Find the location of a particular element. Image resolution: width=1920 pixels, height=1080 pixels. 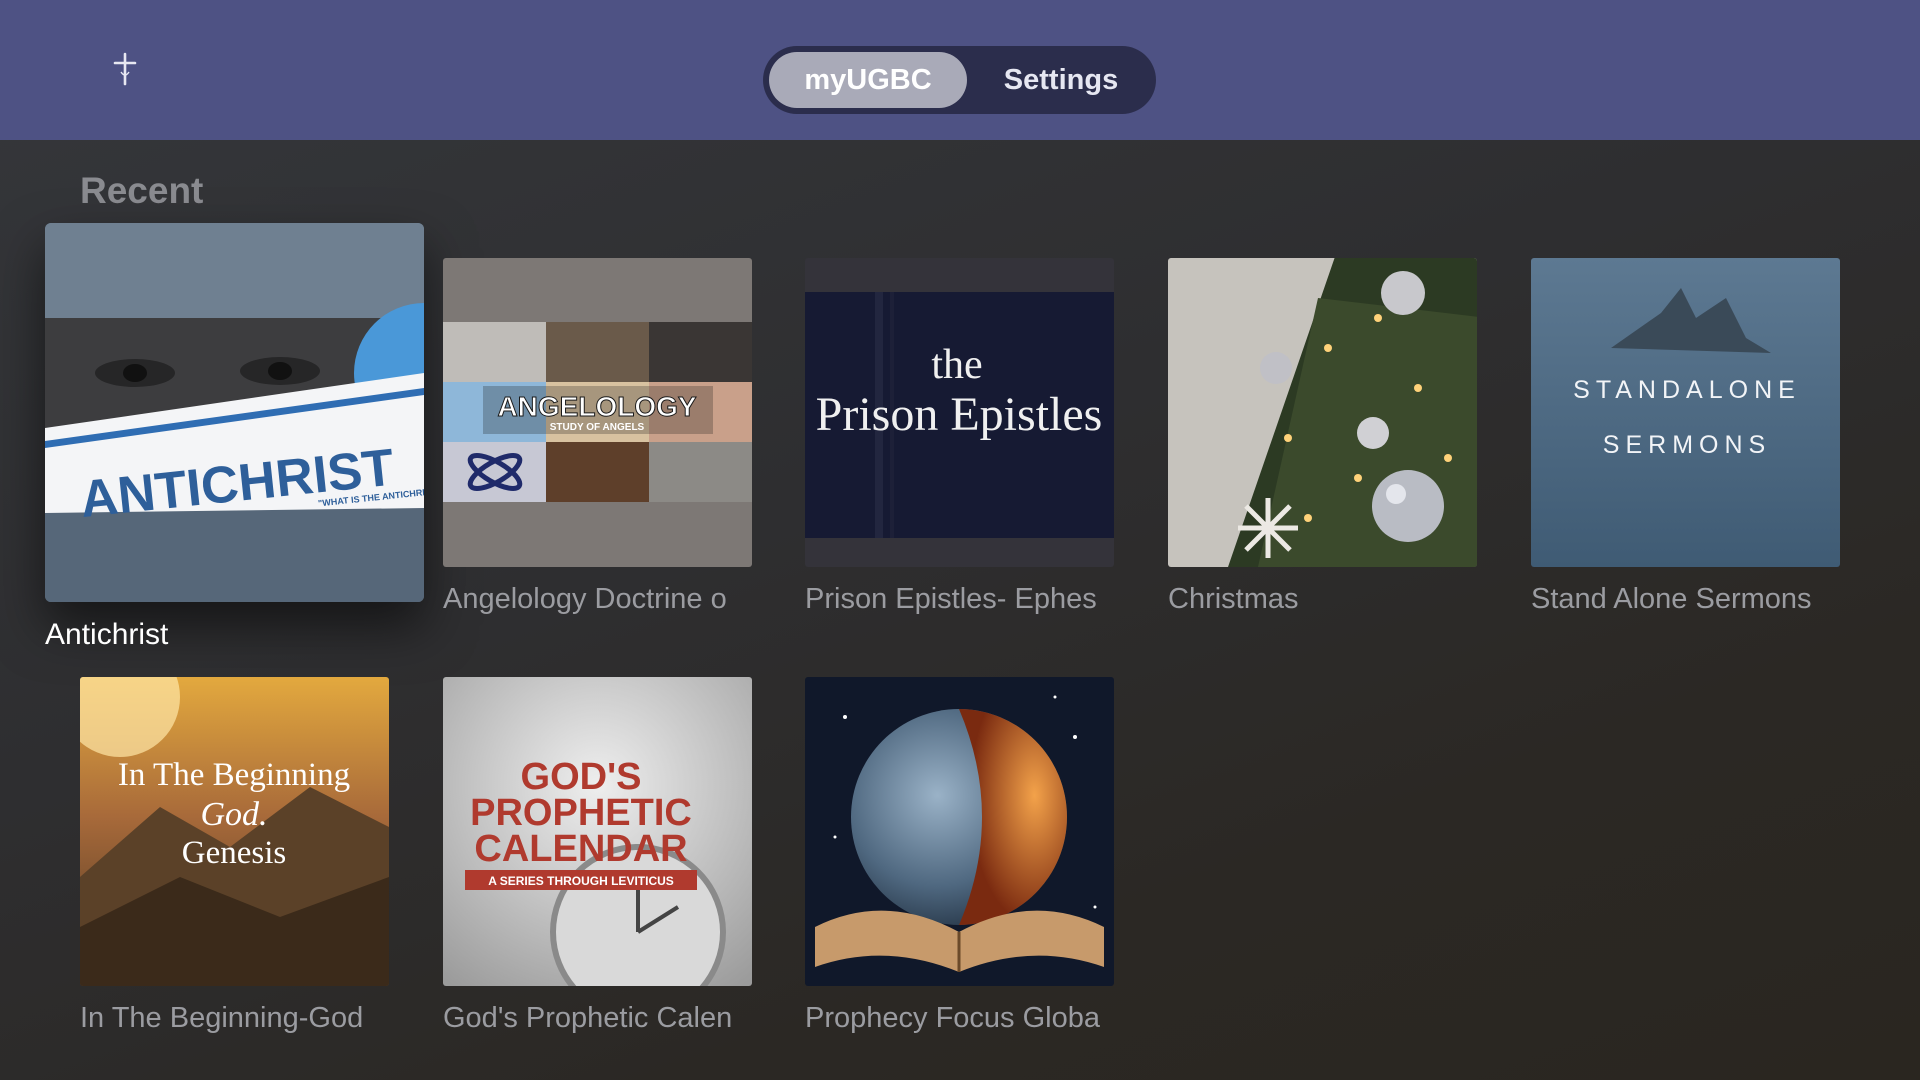

poster-subtitle-text: God. is located at coordinates (233, 814).